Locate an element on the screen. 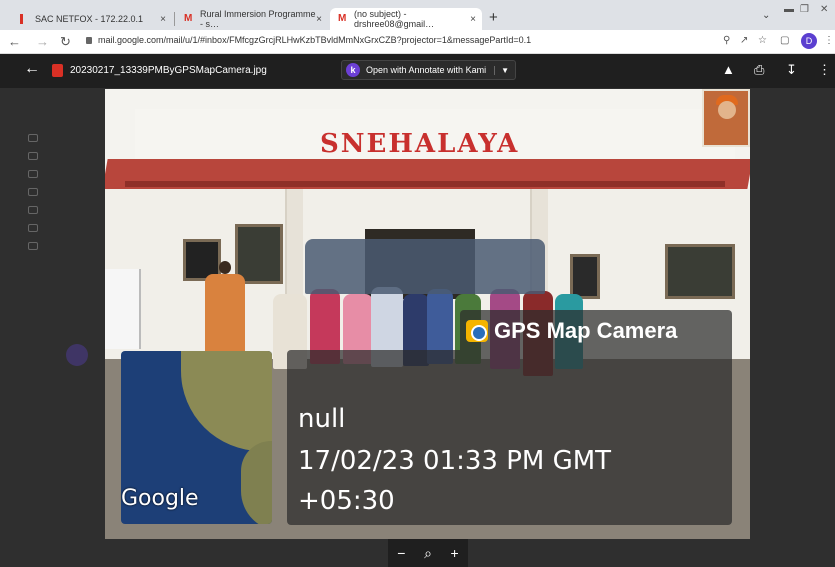 The height and width of the screenshot is (567, 835). people-back-row is located at coordinates (425, 266).